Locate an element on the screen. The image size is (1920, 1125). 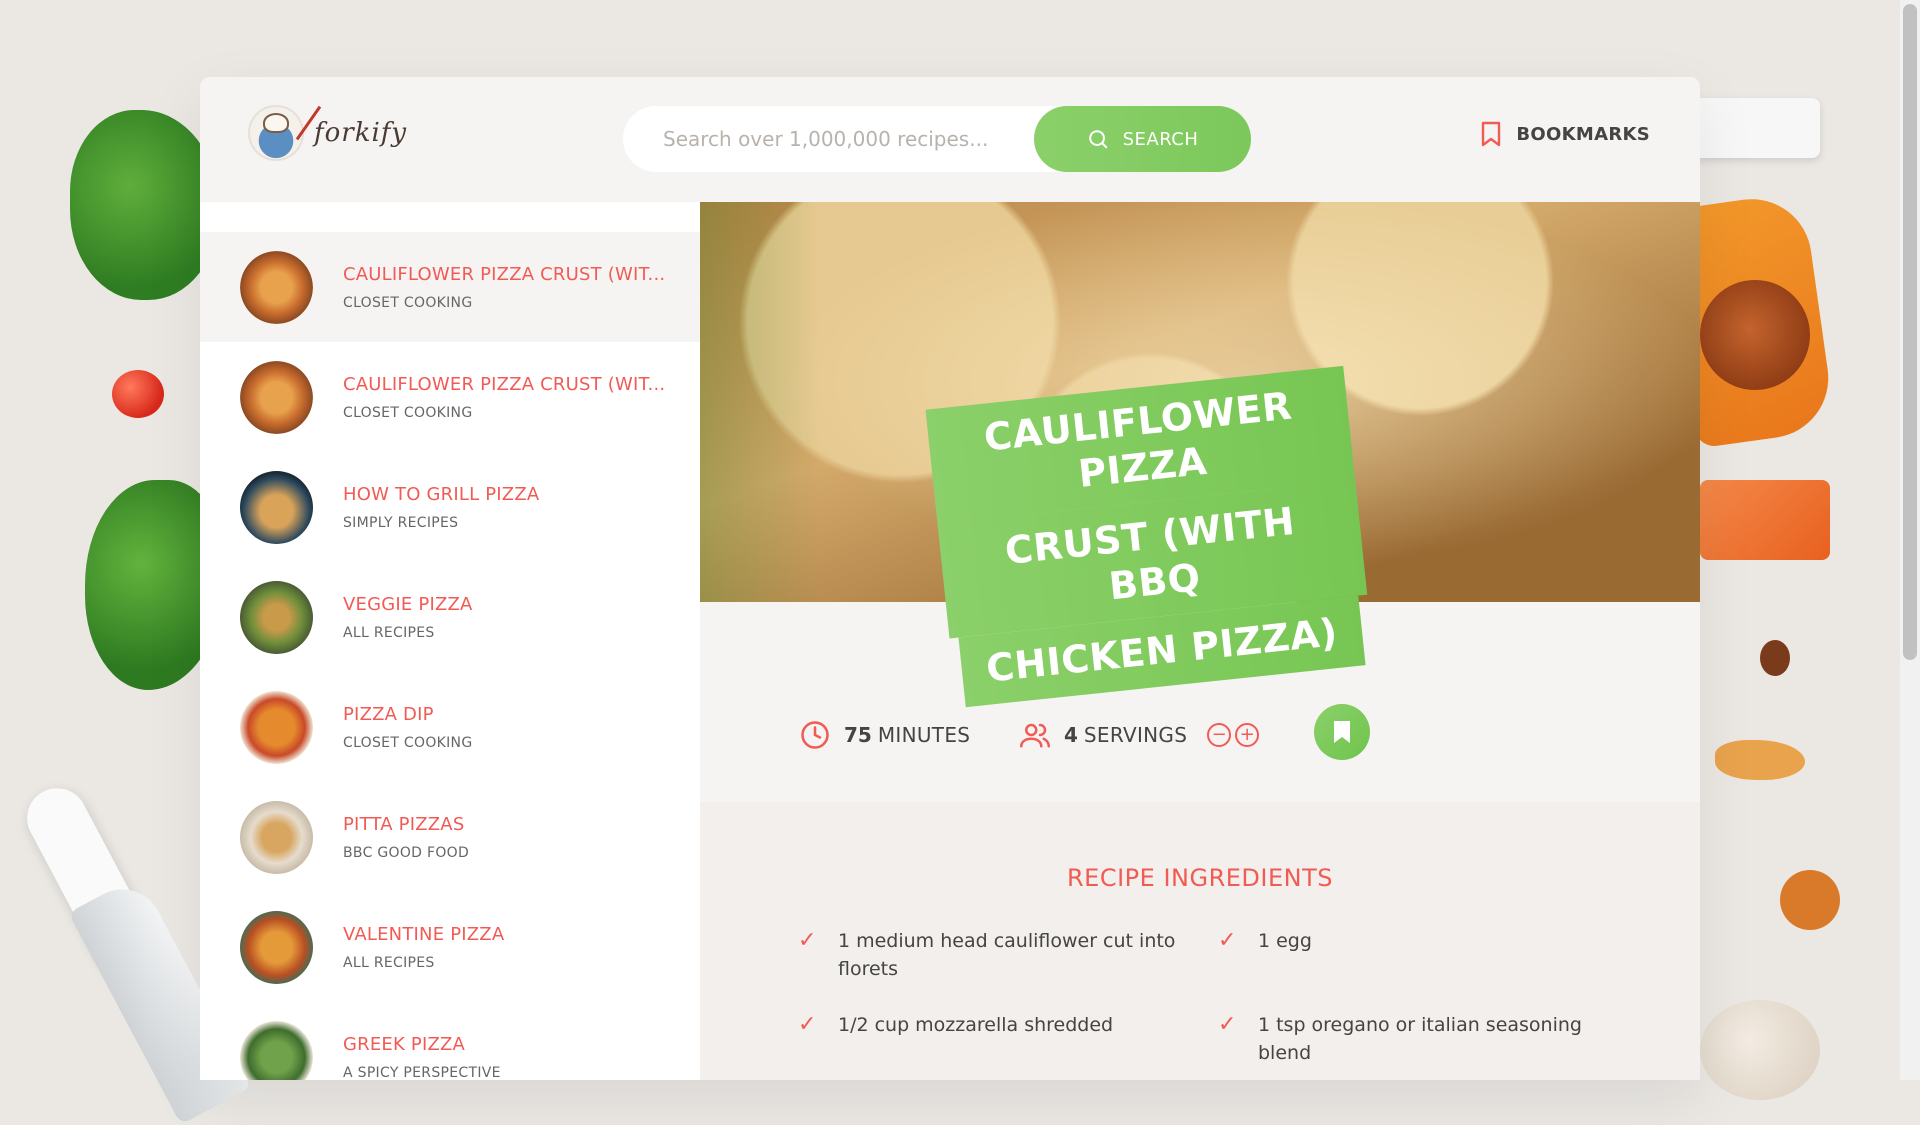
increase-servings-button: + is located at coordinates (1247, 735).